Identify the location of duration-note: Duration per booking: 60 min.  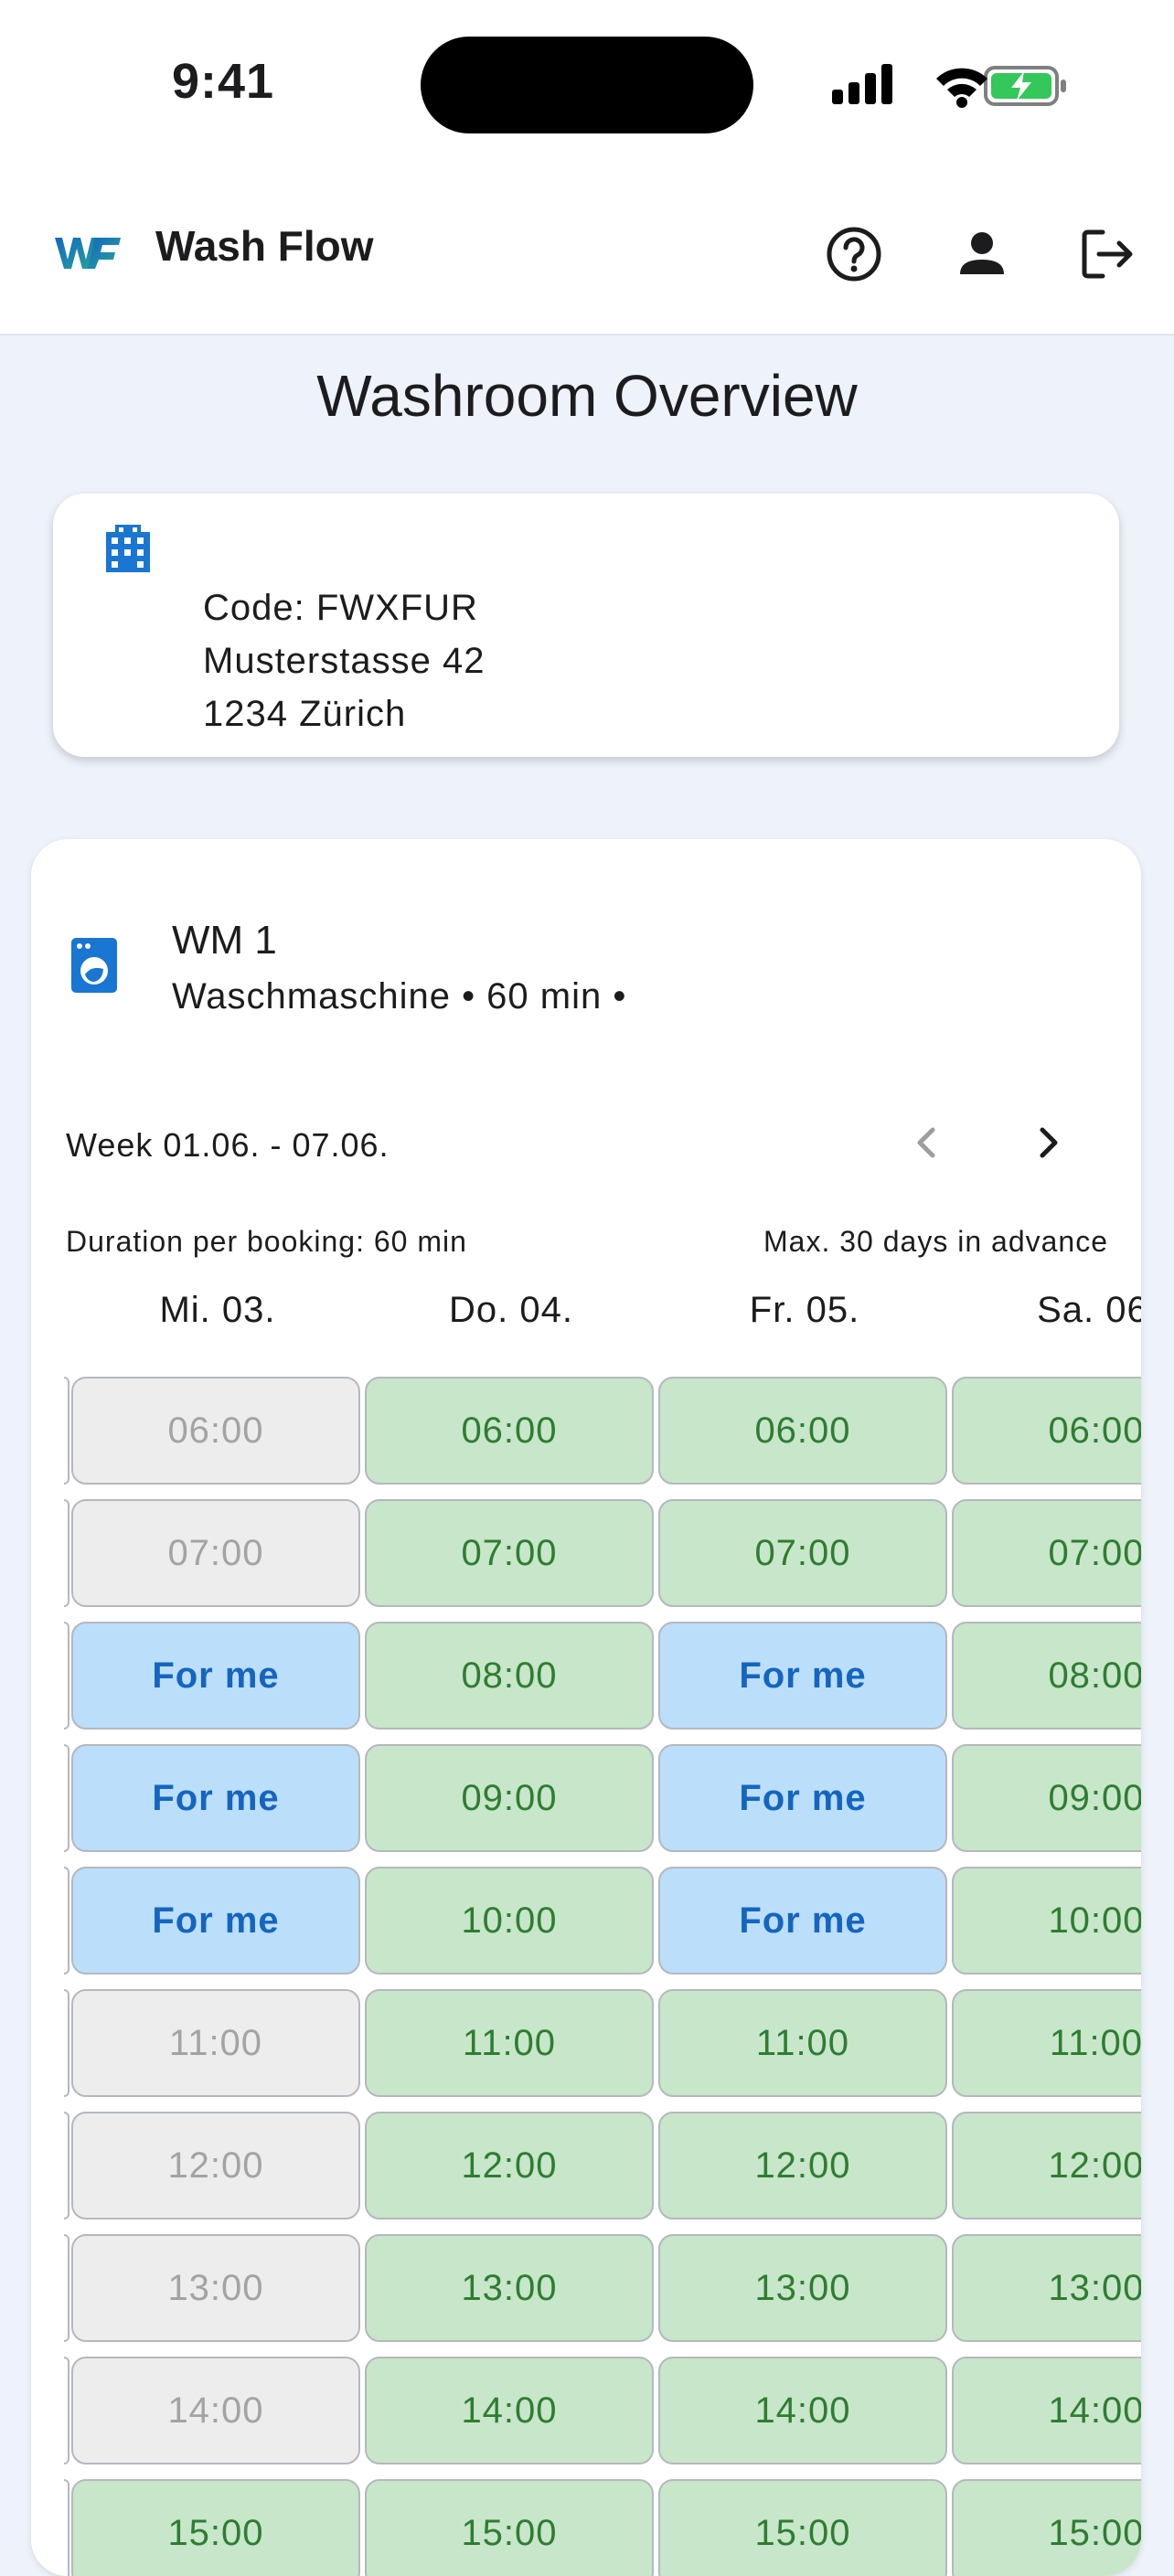
(266, 1241).